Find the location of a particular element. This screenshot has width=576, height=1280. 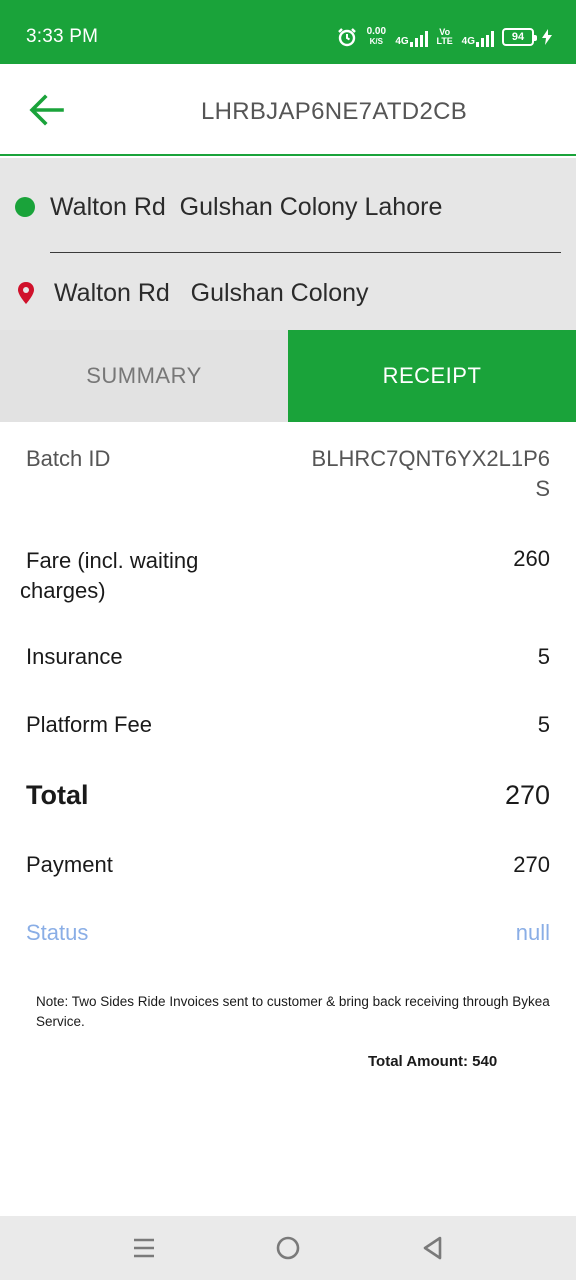

alarm-icon is located at coordinates (347, 37).